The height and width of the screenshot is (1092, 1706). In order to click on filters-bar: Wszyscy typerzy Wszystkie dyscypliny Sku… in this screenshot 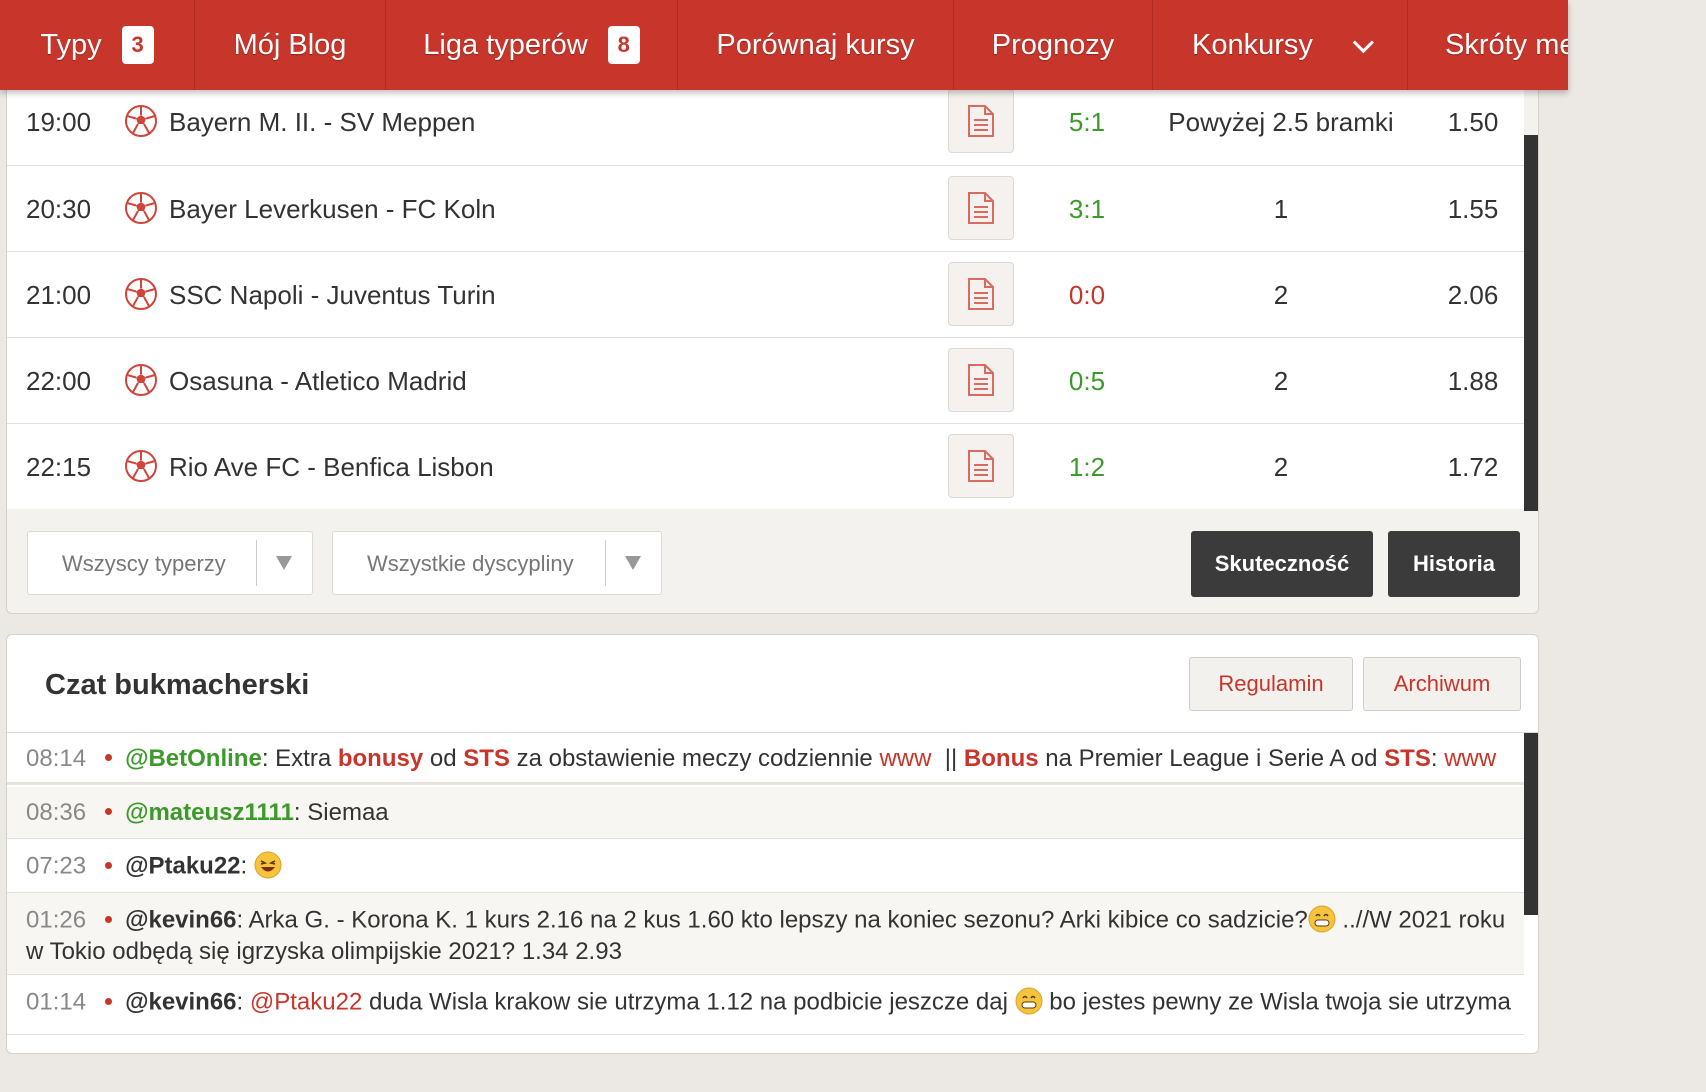, I will do `click(772, 561)`.